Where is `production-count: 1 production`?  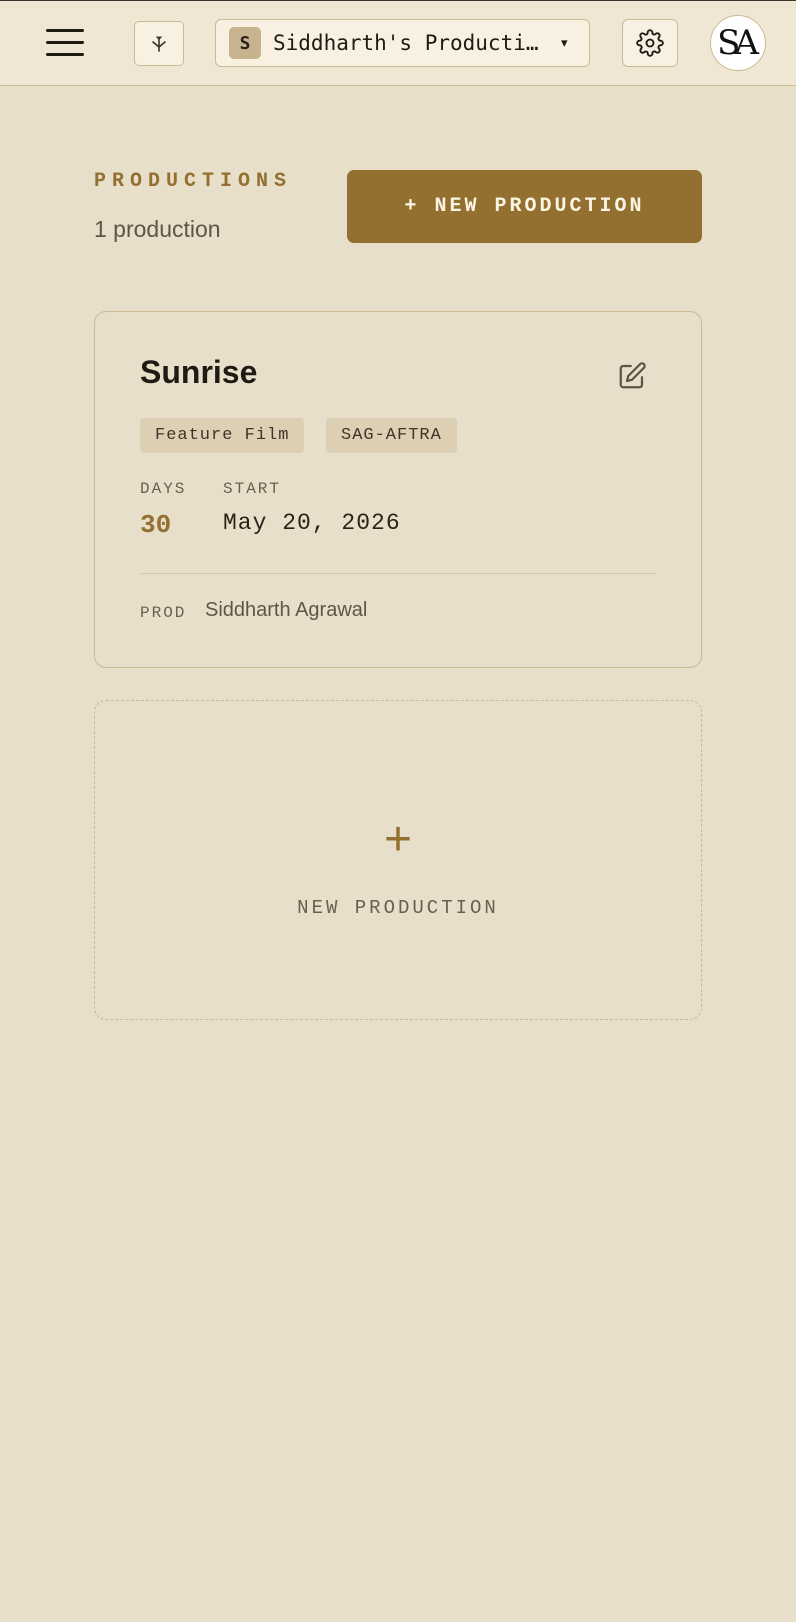
production-count: 1 production is located at coordinates (157, 229).